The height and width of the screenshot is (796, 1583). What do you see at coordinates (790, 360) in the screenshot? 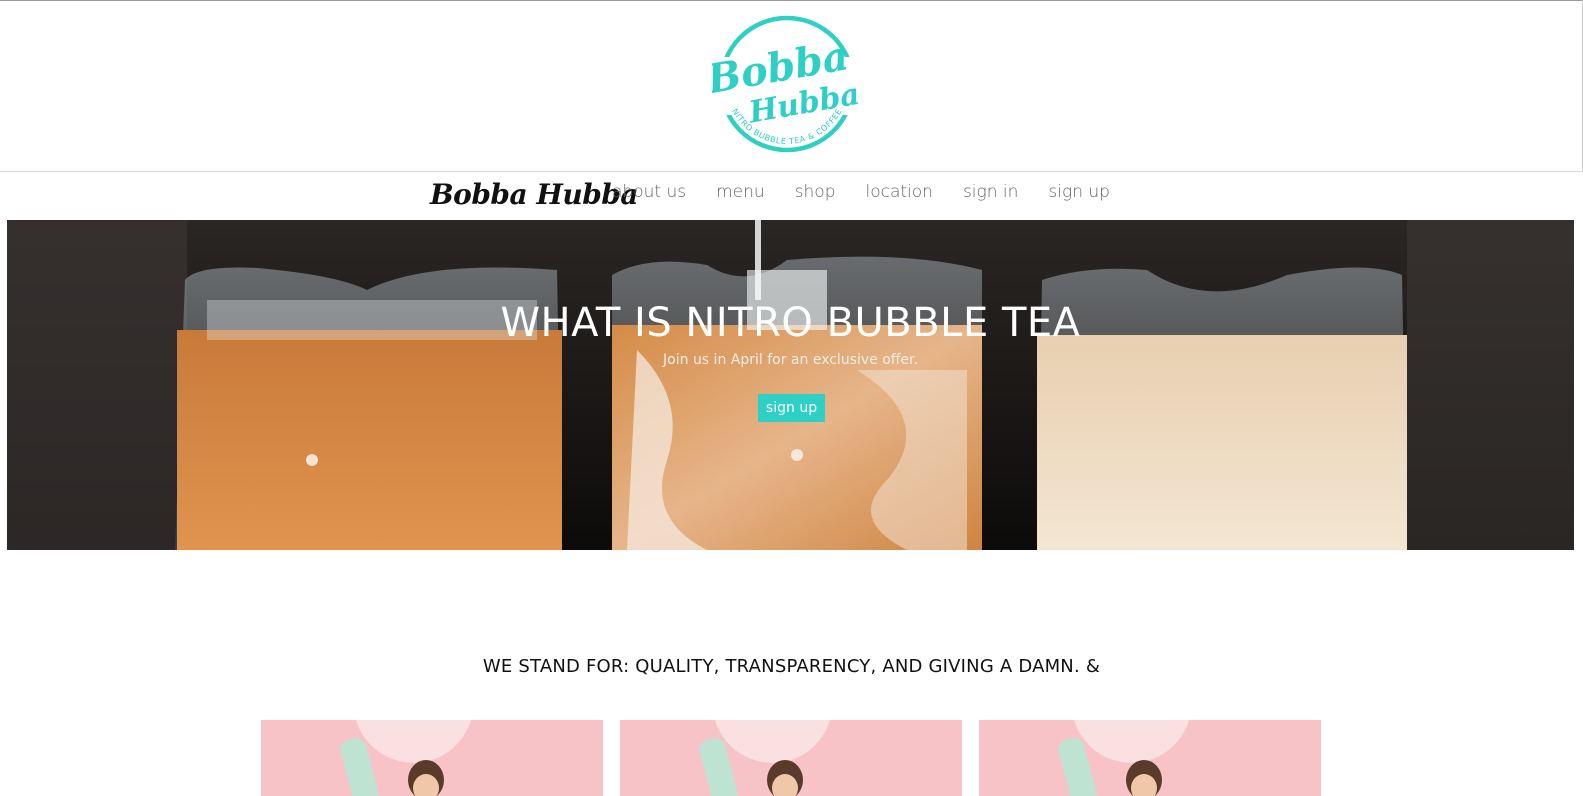
I see `hero-subtitle: Join us in April for an exclusive offer.` at bounding box center [790, 360].